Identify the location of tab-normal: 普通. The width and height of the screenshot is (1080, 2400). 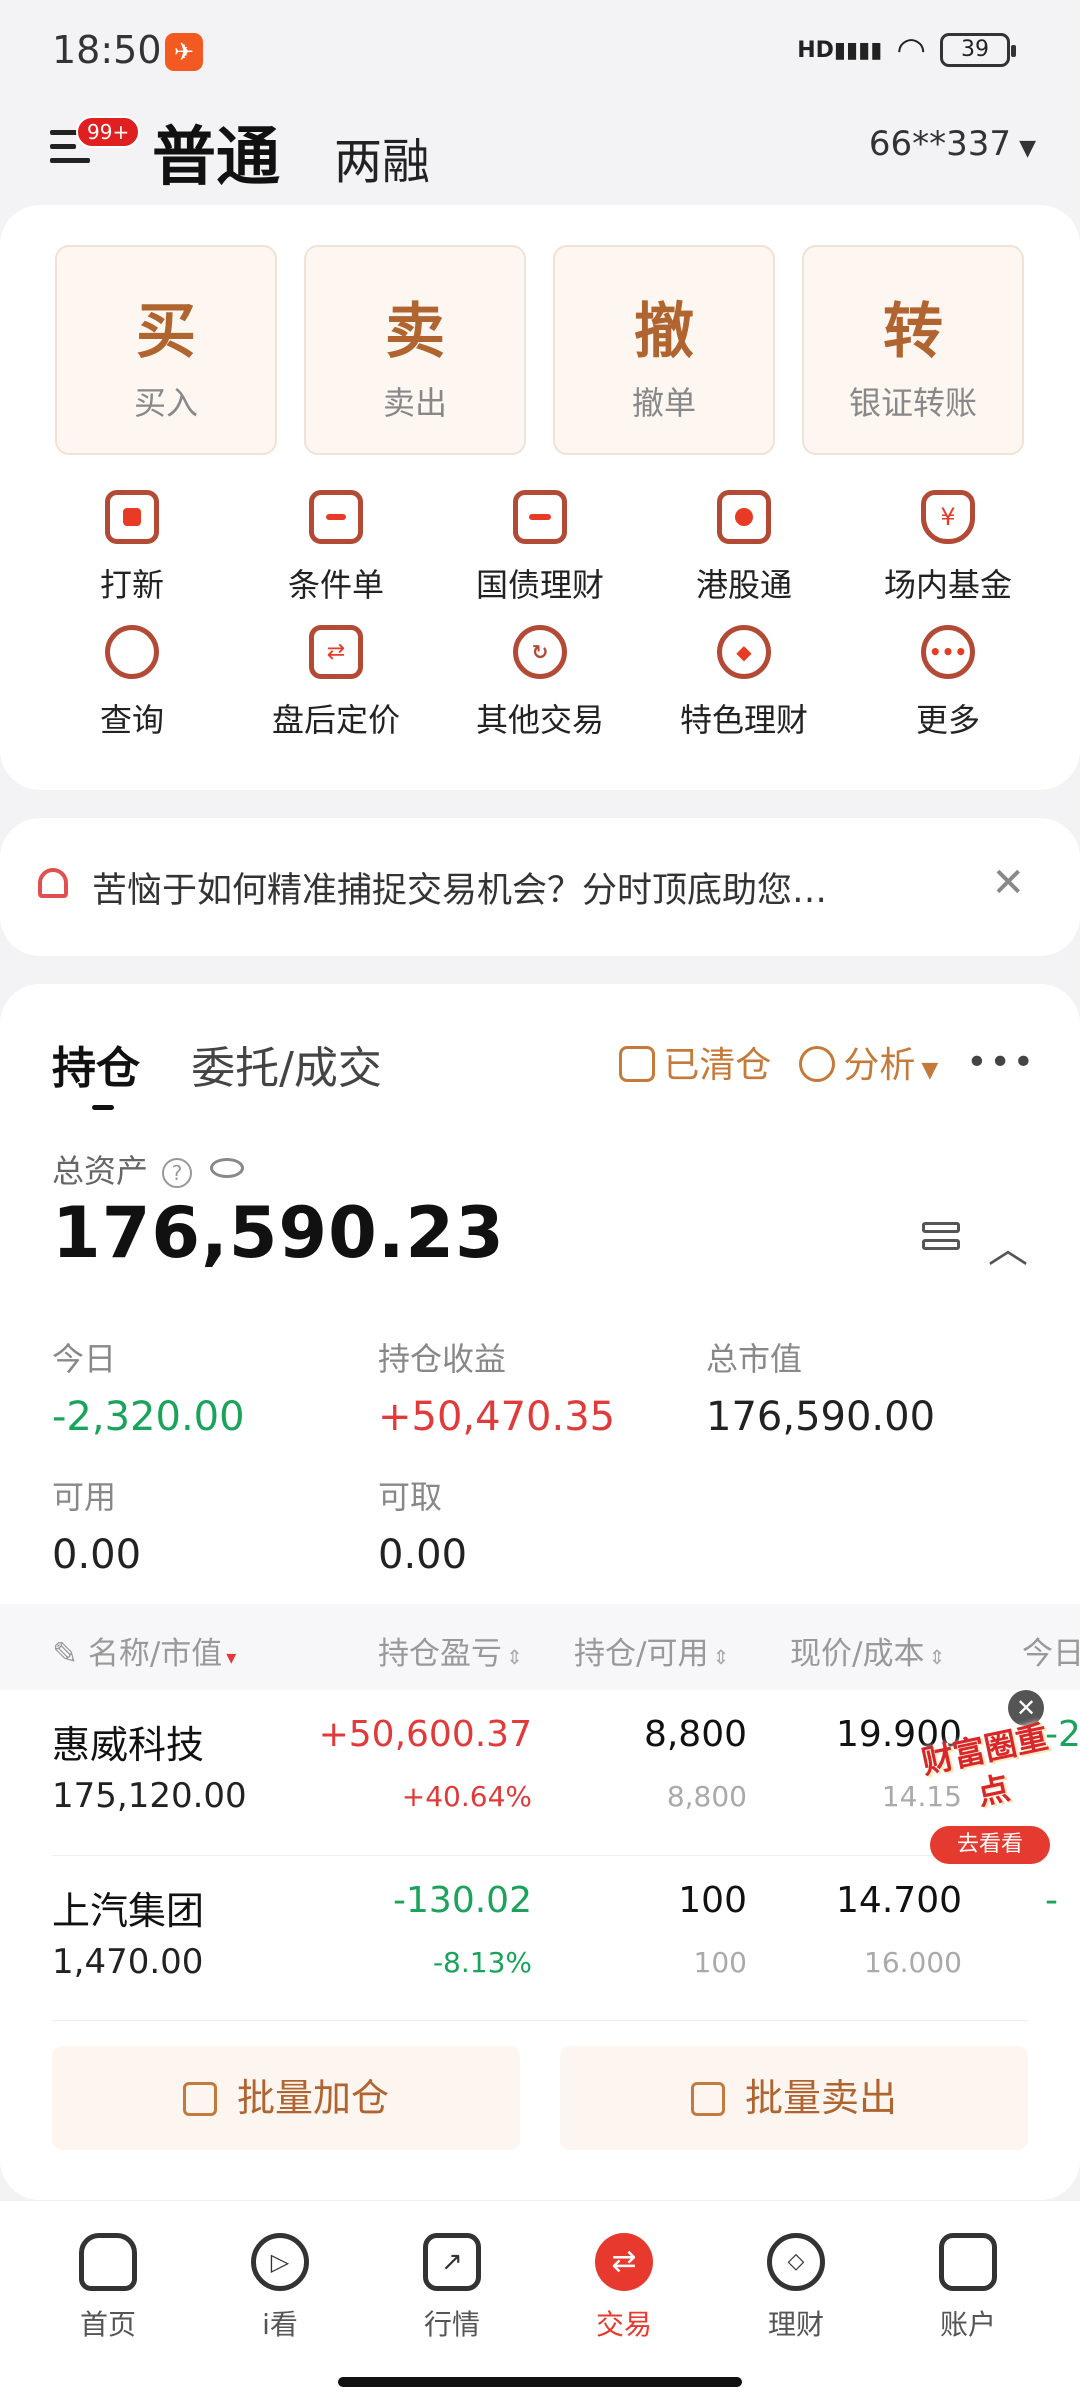
(216, 152).